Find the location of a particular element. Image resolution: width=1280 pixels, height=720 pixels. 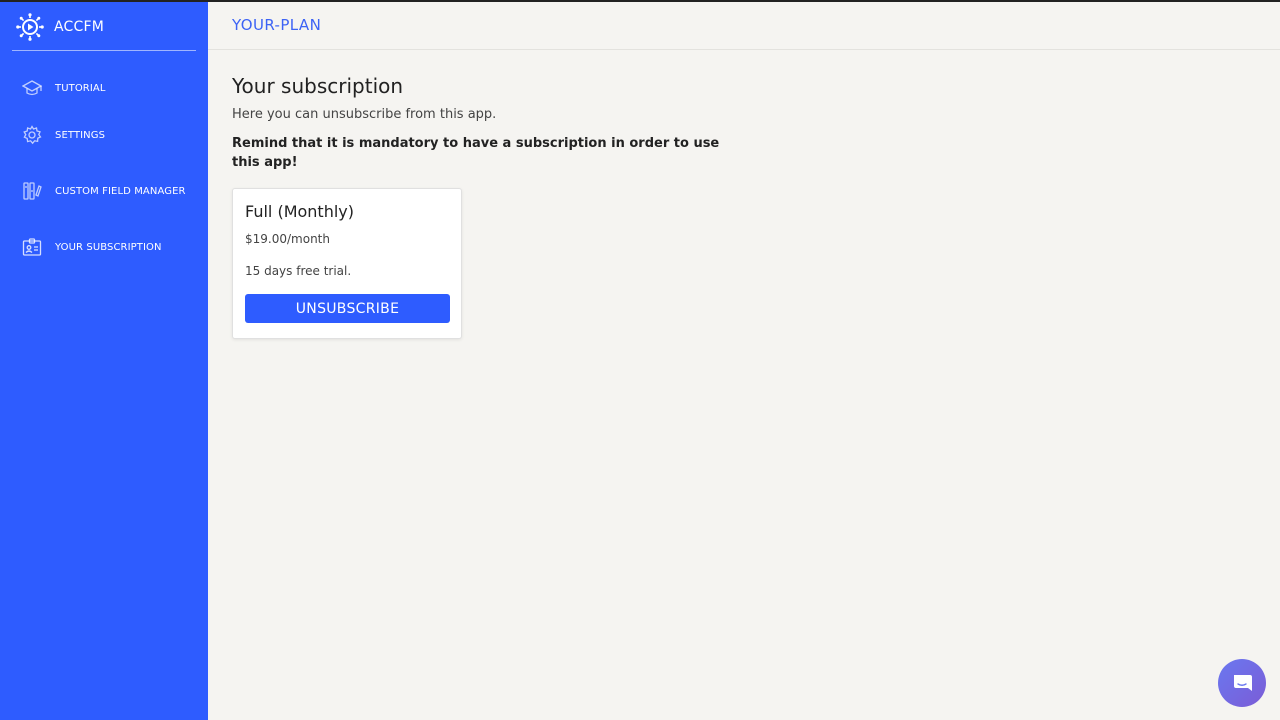

sidebar-item-your-subscription: YOUR SUBSCRIPTION is located at coordinates (92, 247).